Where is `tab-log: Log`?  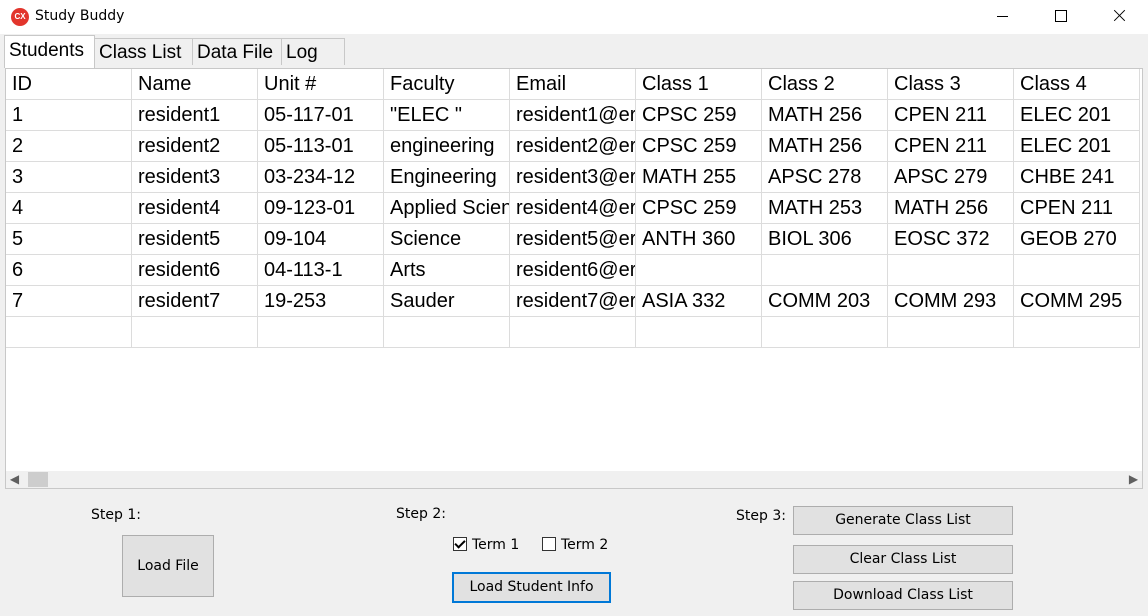 tab-log: Log is located at coordinates (313, 51).